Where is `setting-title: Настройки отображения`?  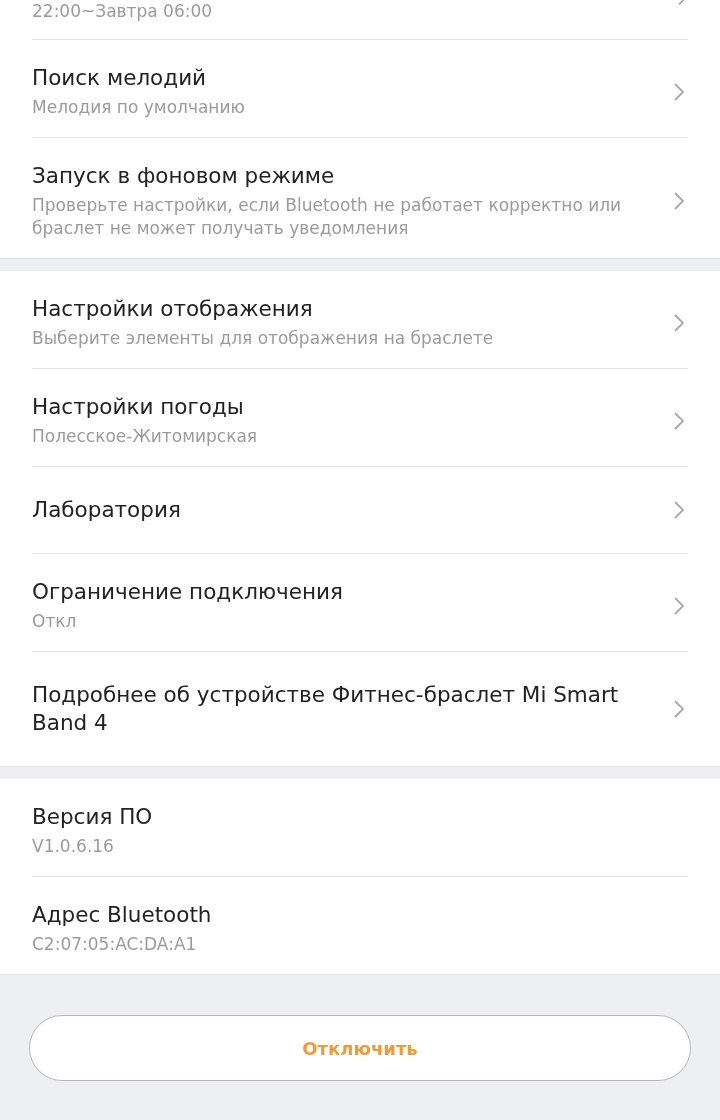
setting-title: Настройки отображения is located at coordinates (173, 309).